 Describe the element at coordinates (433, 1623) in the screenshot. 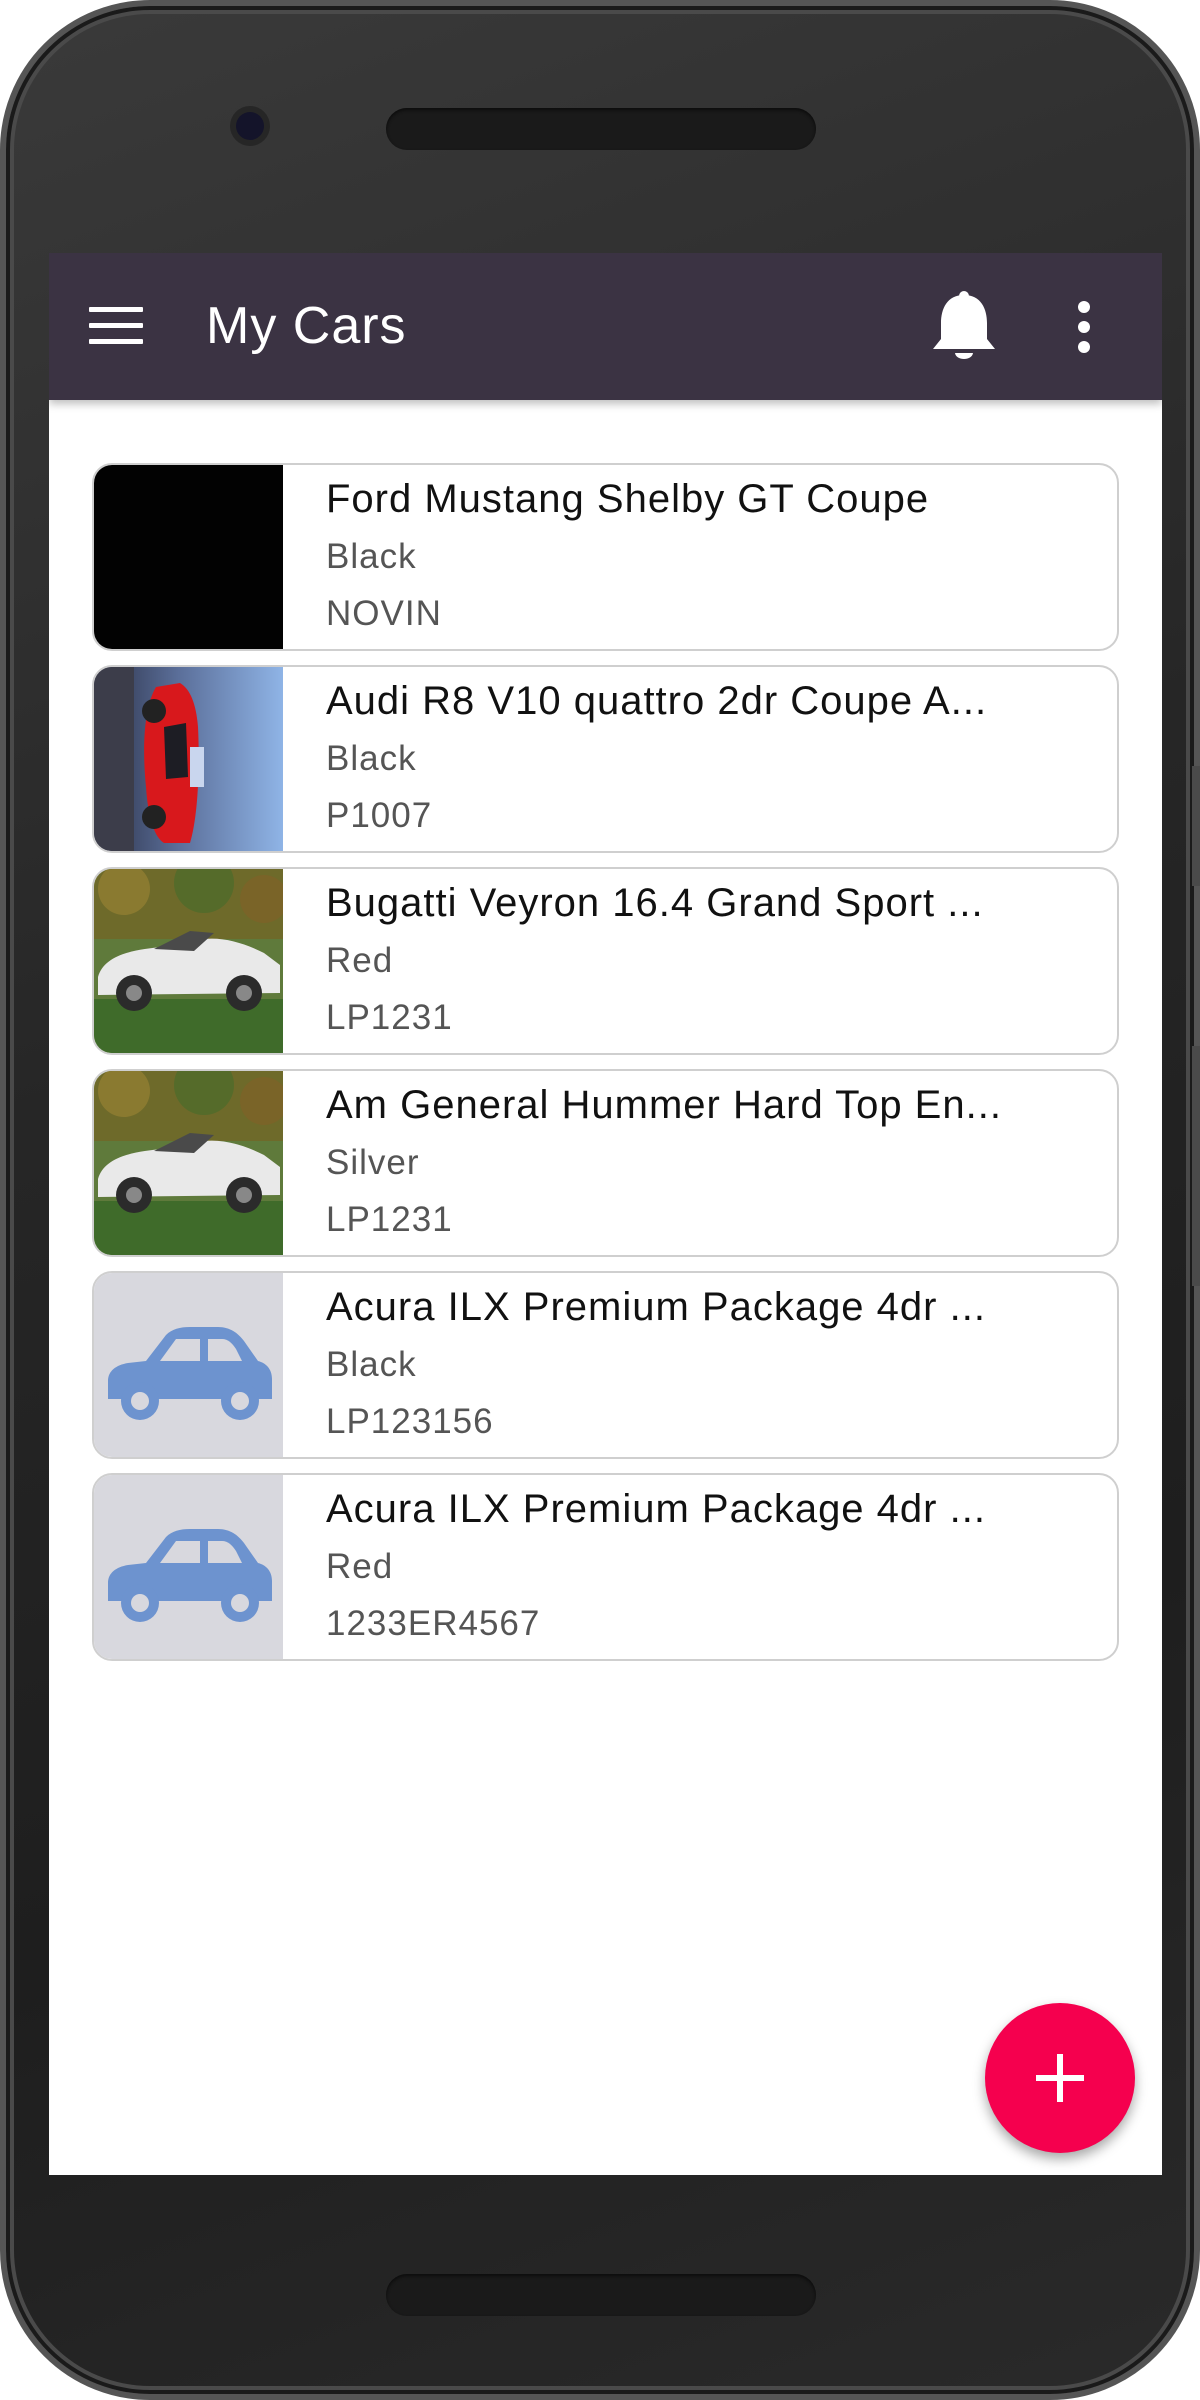

I see `car-plate: 1233ER4567` at that location.